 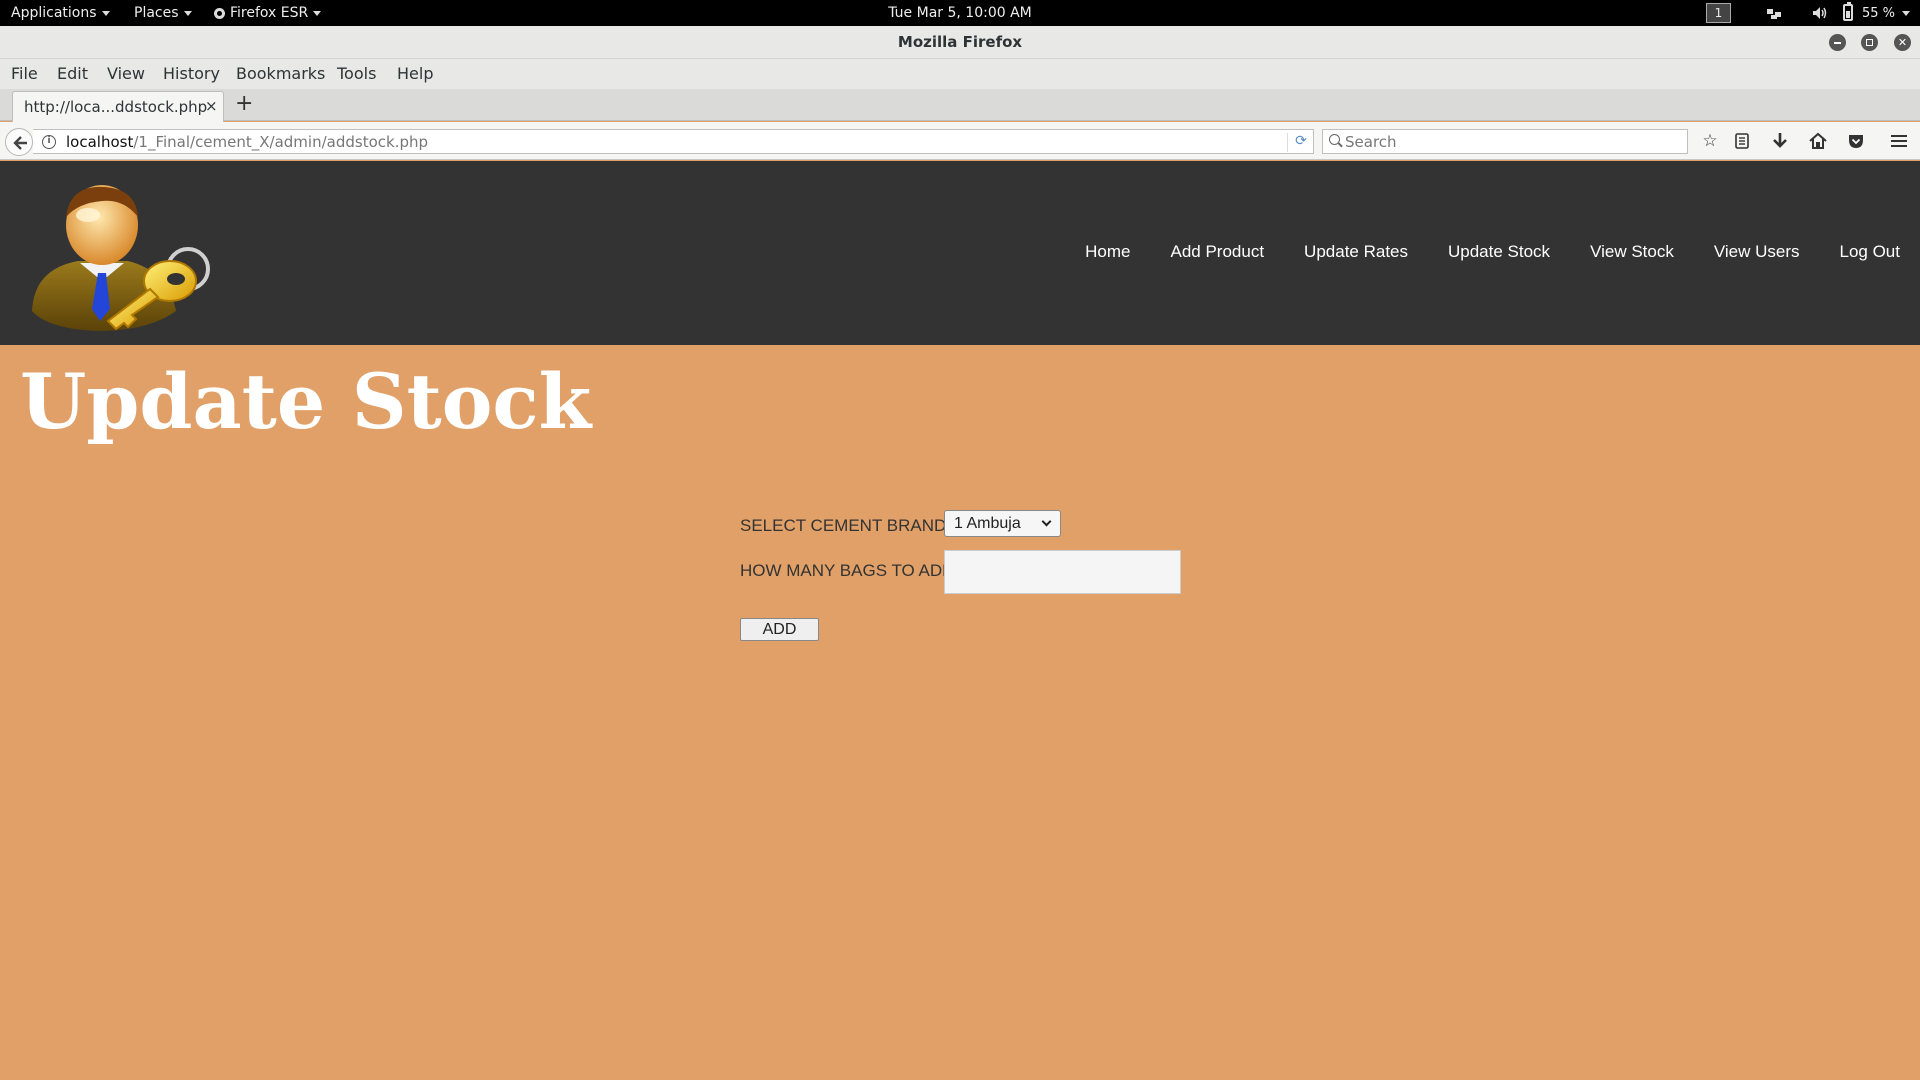 I want to click on minimize-button, so click(x=1837, y=42).